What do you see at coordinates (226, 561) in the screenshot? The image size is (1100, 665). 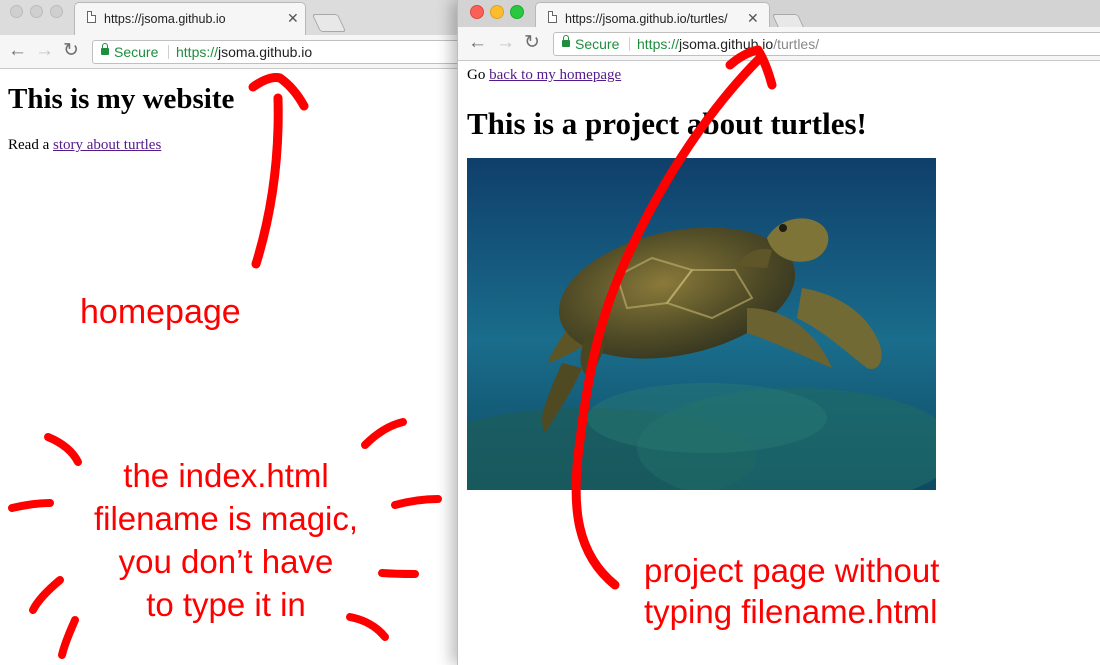 I see `index-note-line: you don’t have` at bounding box center [226, 561].